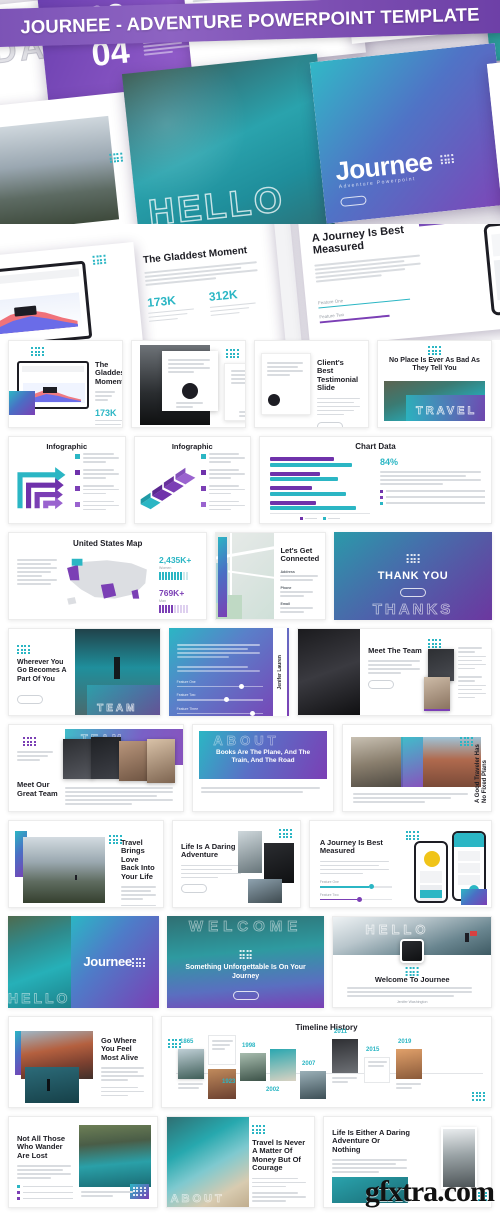 The image size is (500, 1216). I want to click on slide-title: A Journey Is Best Measured, so click(356, 847).